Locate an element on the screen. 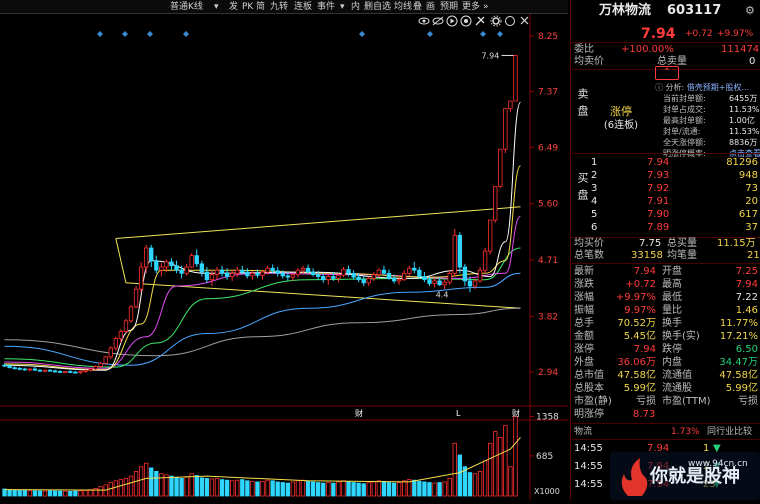 The width and height of the screenshot is (760, 504). buy-order-row: 5 7.90 617 is located at coordinates (665, 215).